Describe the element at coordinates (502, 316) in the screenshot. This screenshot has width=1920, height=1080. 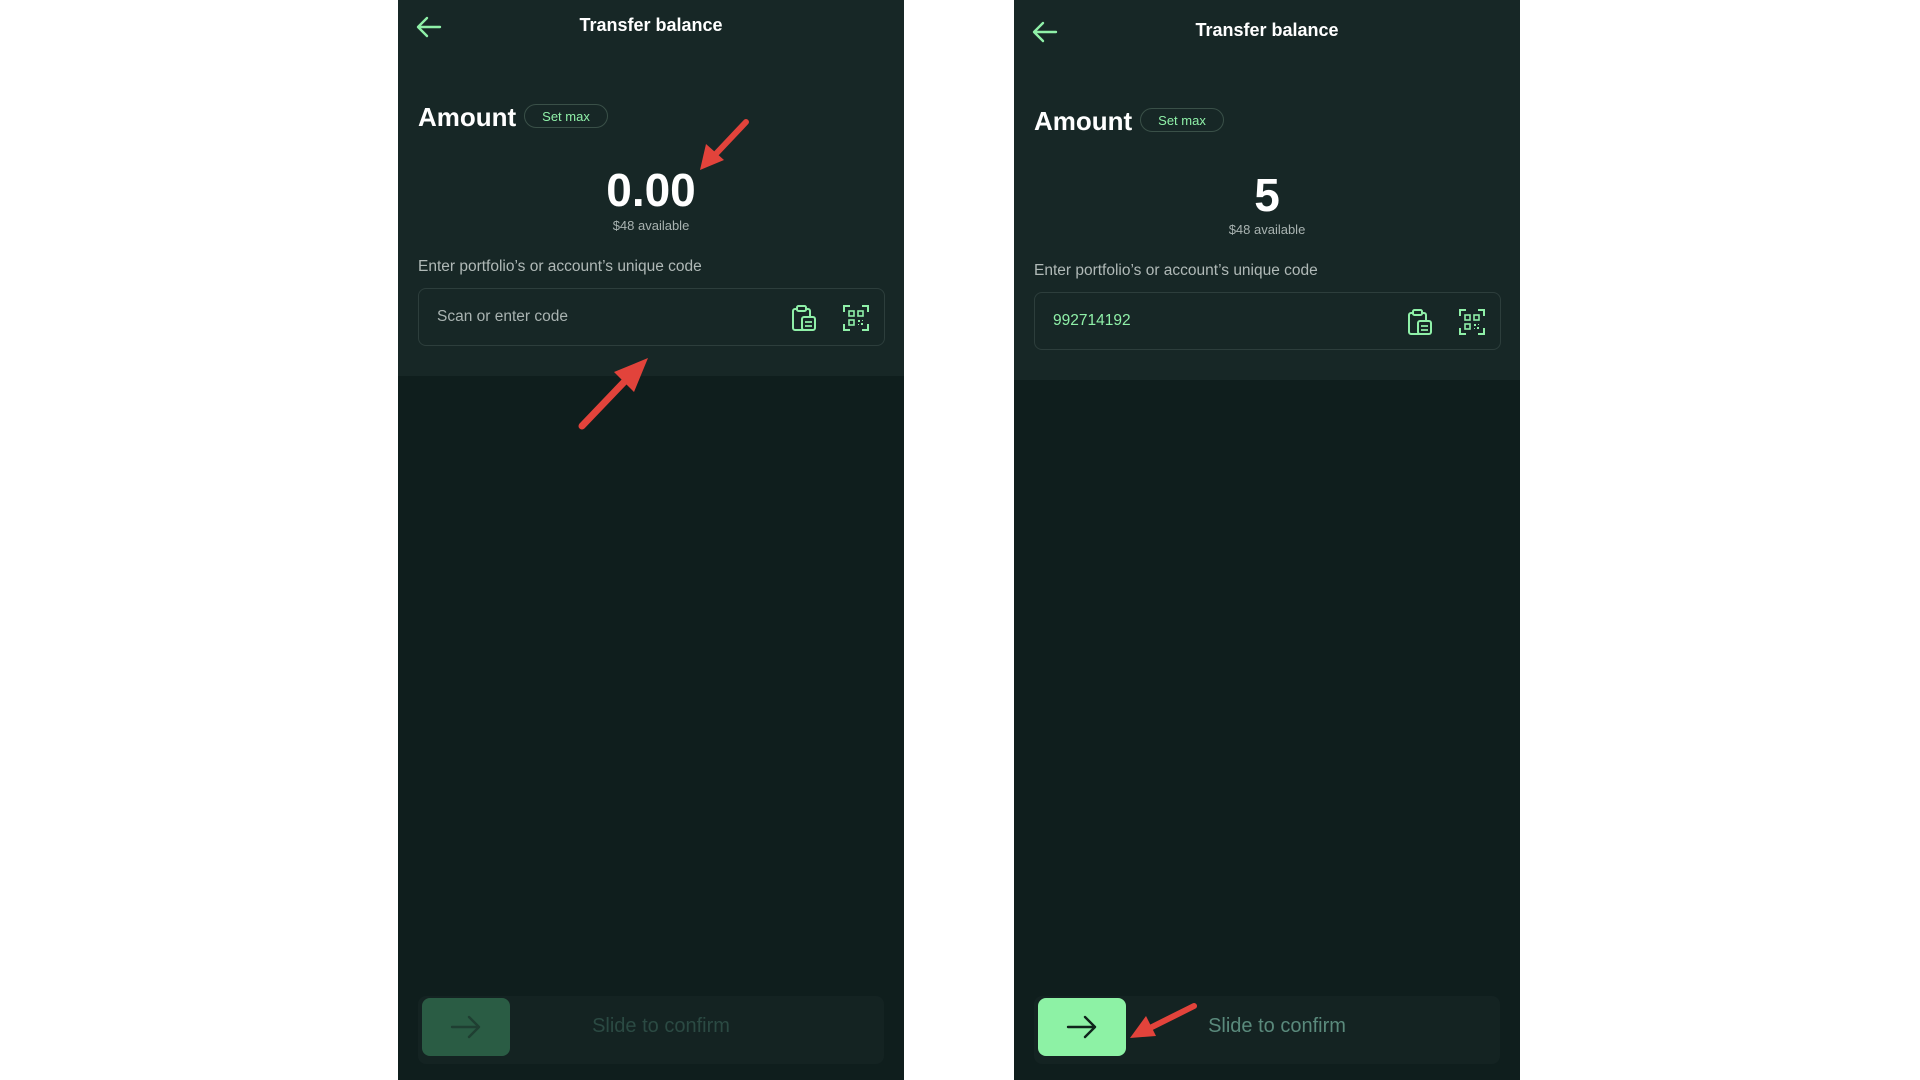
I see `code-placeholder: Scan or enter code` at that location.